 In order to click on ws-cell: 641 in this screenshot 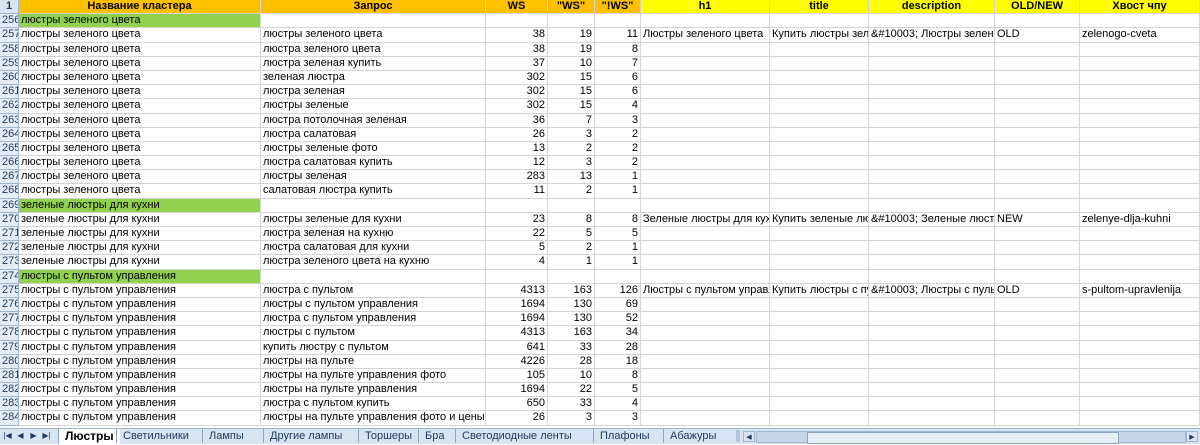, I will do `click(517, 347)`.